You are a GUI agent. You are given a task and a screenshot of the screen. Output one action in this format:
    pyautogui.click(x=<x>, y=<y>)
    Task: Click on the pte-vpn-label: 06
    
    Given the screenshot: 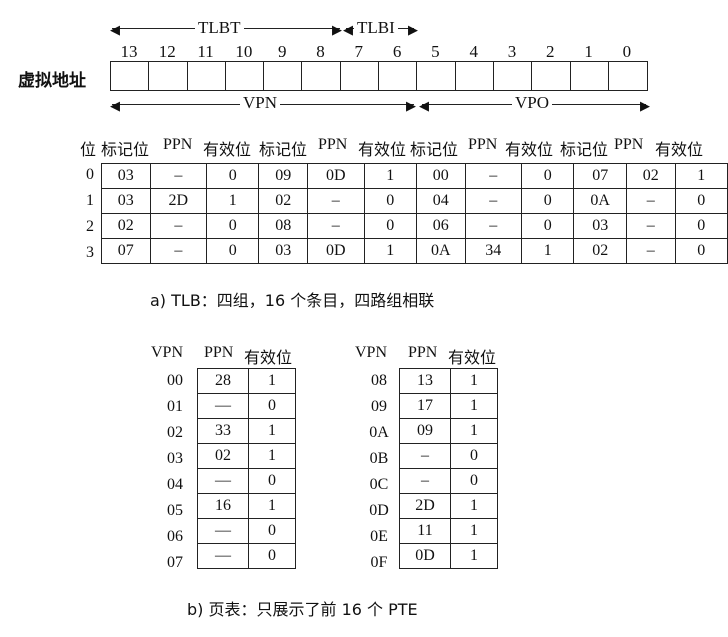 What is the action you would take?
    pyautogui.click(x=175, y=536)
    